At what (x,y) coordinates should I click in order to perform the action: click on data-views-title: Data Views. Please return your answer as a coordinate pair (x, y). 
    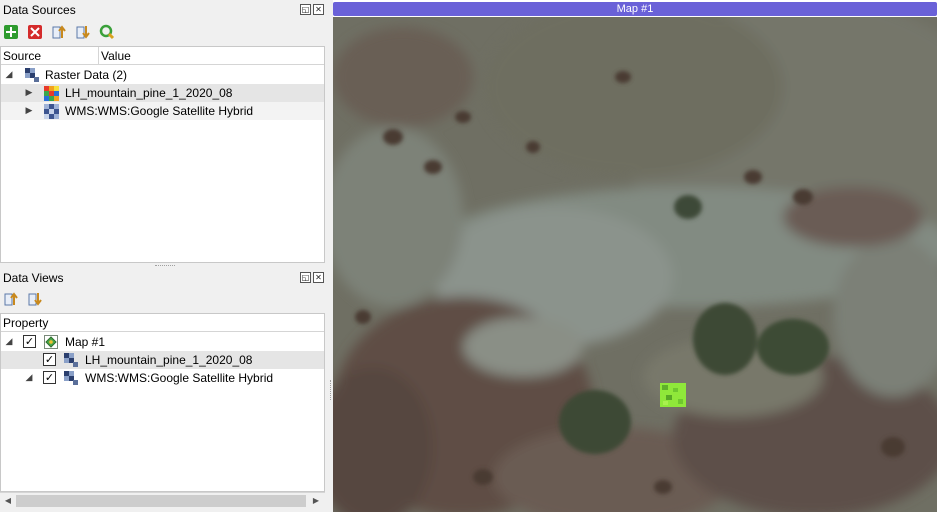
    Looking at the image, I should click on (33, 278).